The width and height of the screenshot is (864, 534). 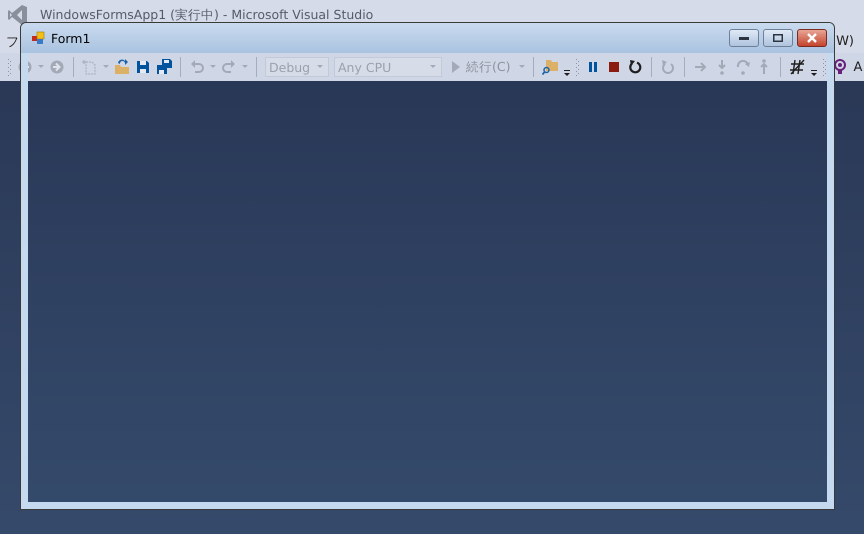 What do you see at coordinates (635, 67) in the screenshot?
I see `restart-icon` at bounding box center [635, 67].